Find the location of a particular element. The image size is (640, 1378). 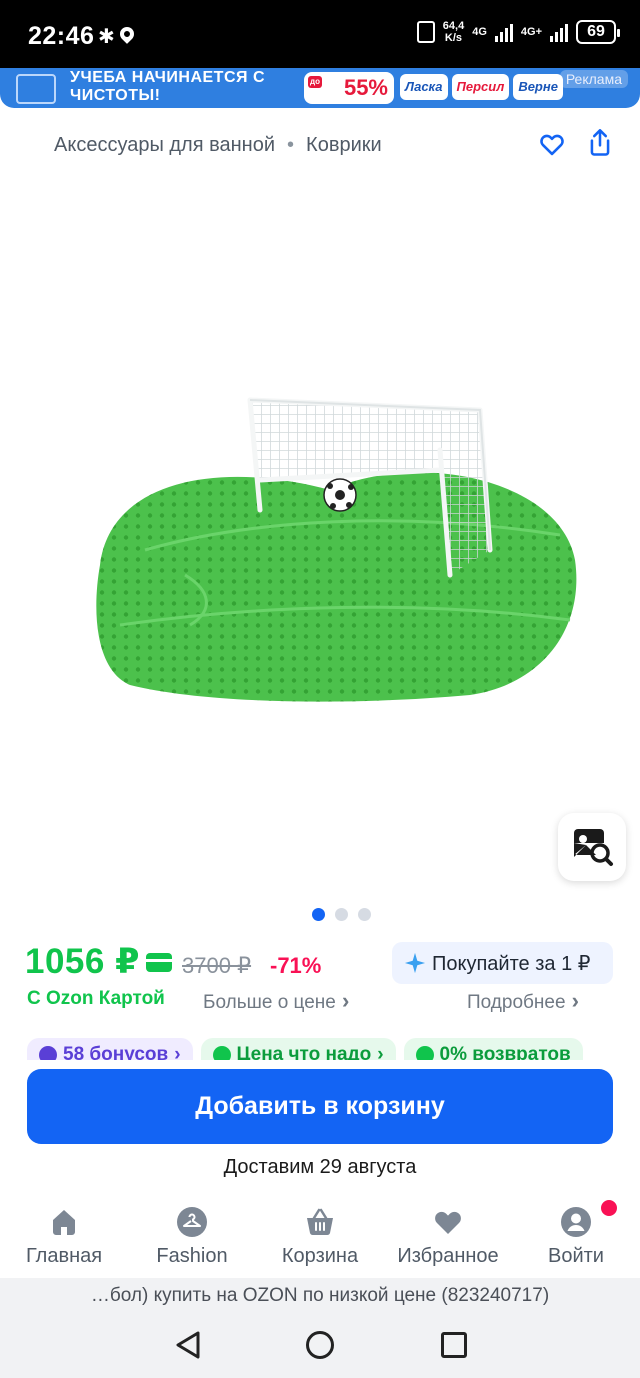

network-speed-unit: K/s is located at coordinates (453, 38).